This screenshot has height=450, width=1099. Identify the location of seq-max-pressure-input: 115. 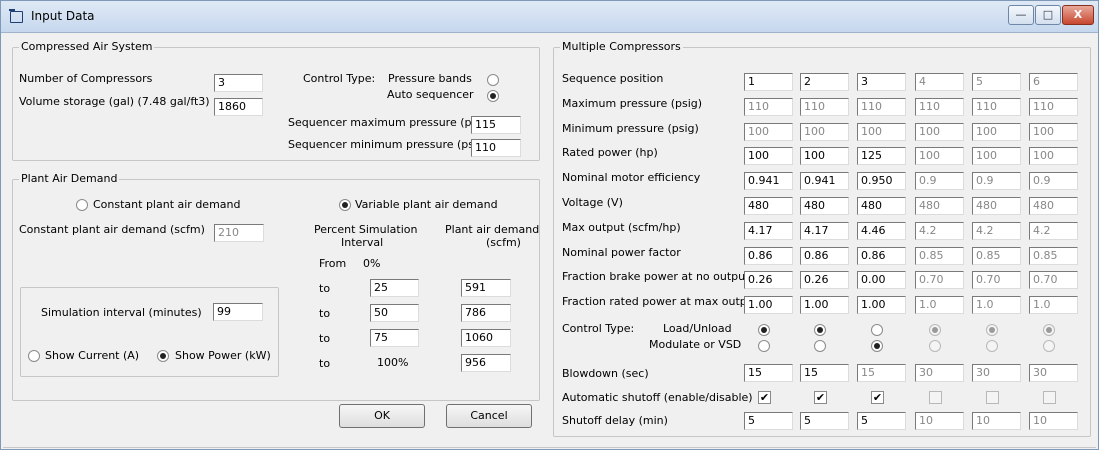
(496, 125).